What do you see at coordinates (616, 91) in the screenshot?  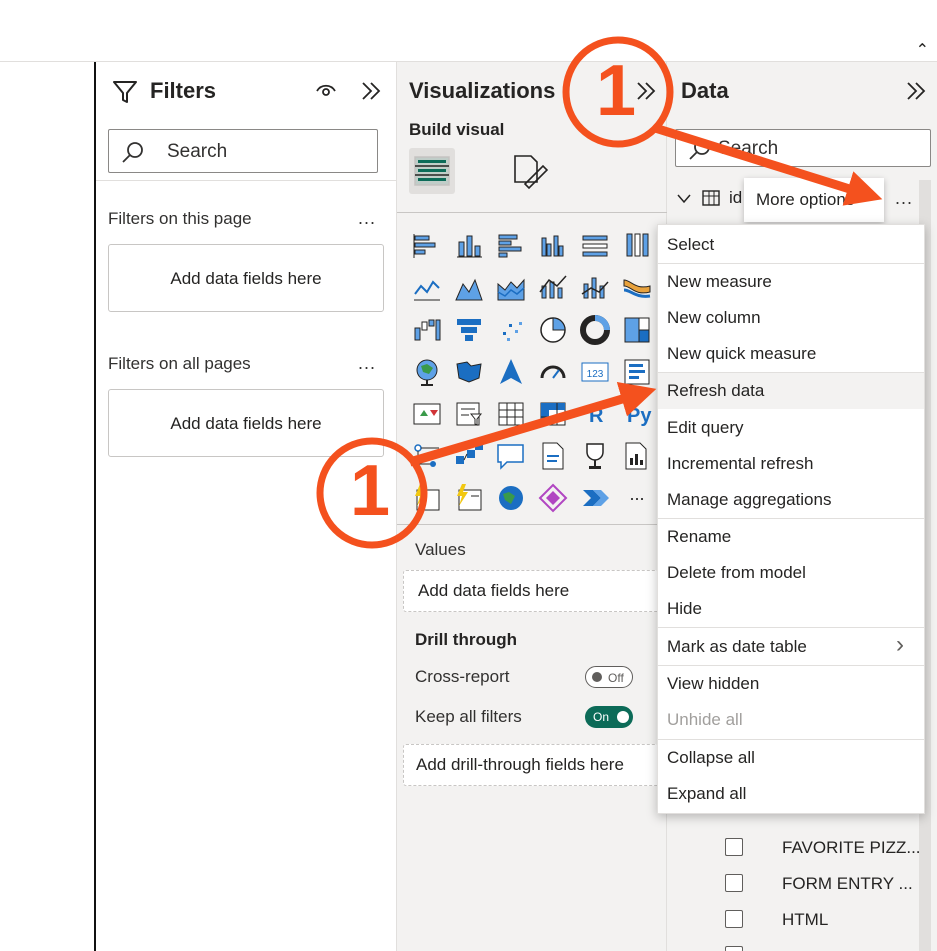 I see `step-number-top: 1` at bounding box center [616, 91].